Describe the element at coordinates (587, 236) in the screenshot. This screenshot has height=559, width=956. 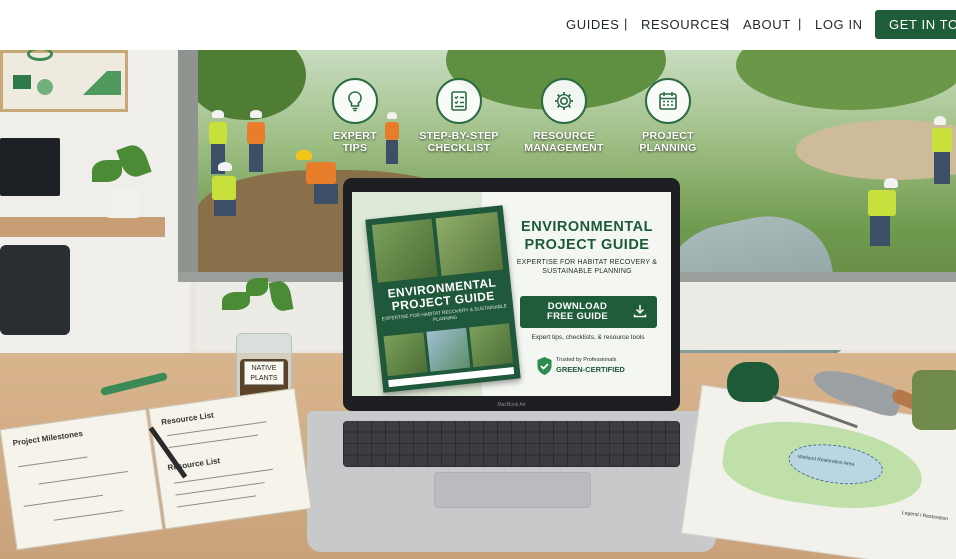
I see `guide-title: ENVIRONMENTAL PROJECT GUIDE` at that location.